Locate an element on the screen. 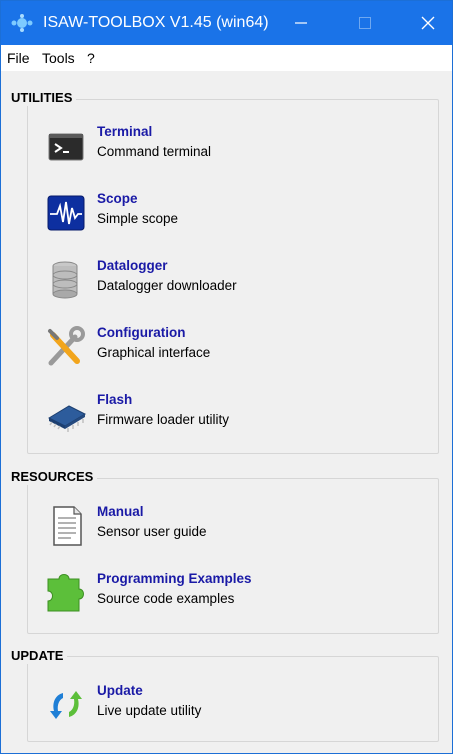 The width and height of the screenshot is (453, 754). flash-desc: Firmware loader utility is located at coordinates (163, 419).